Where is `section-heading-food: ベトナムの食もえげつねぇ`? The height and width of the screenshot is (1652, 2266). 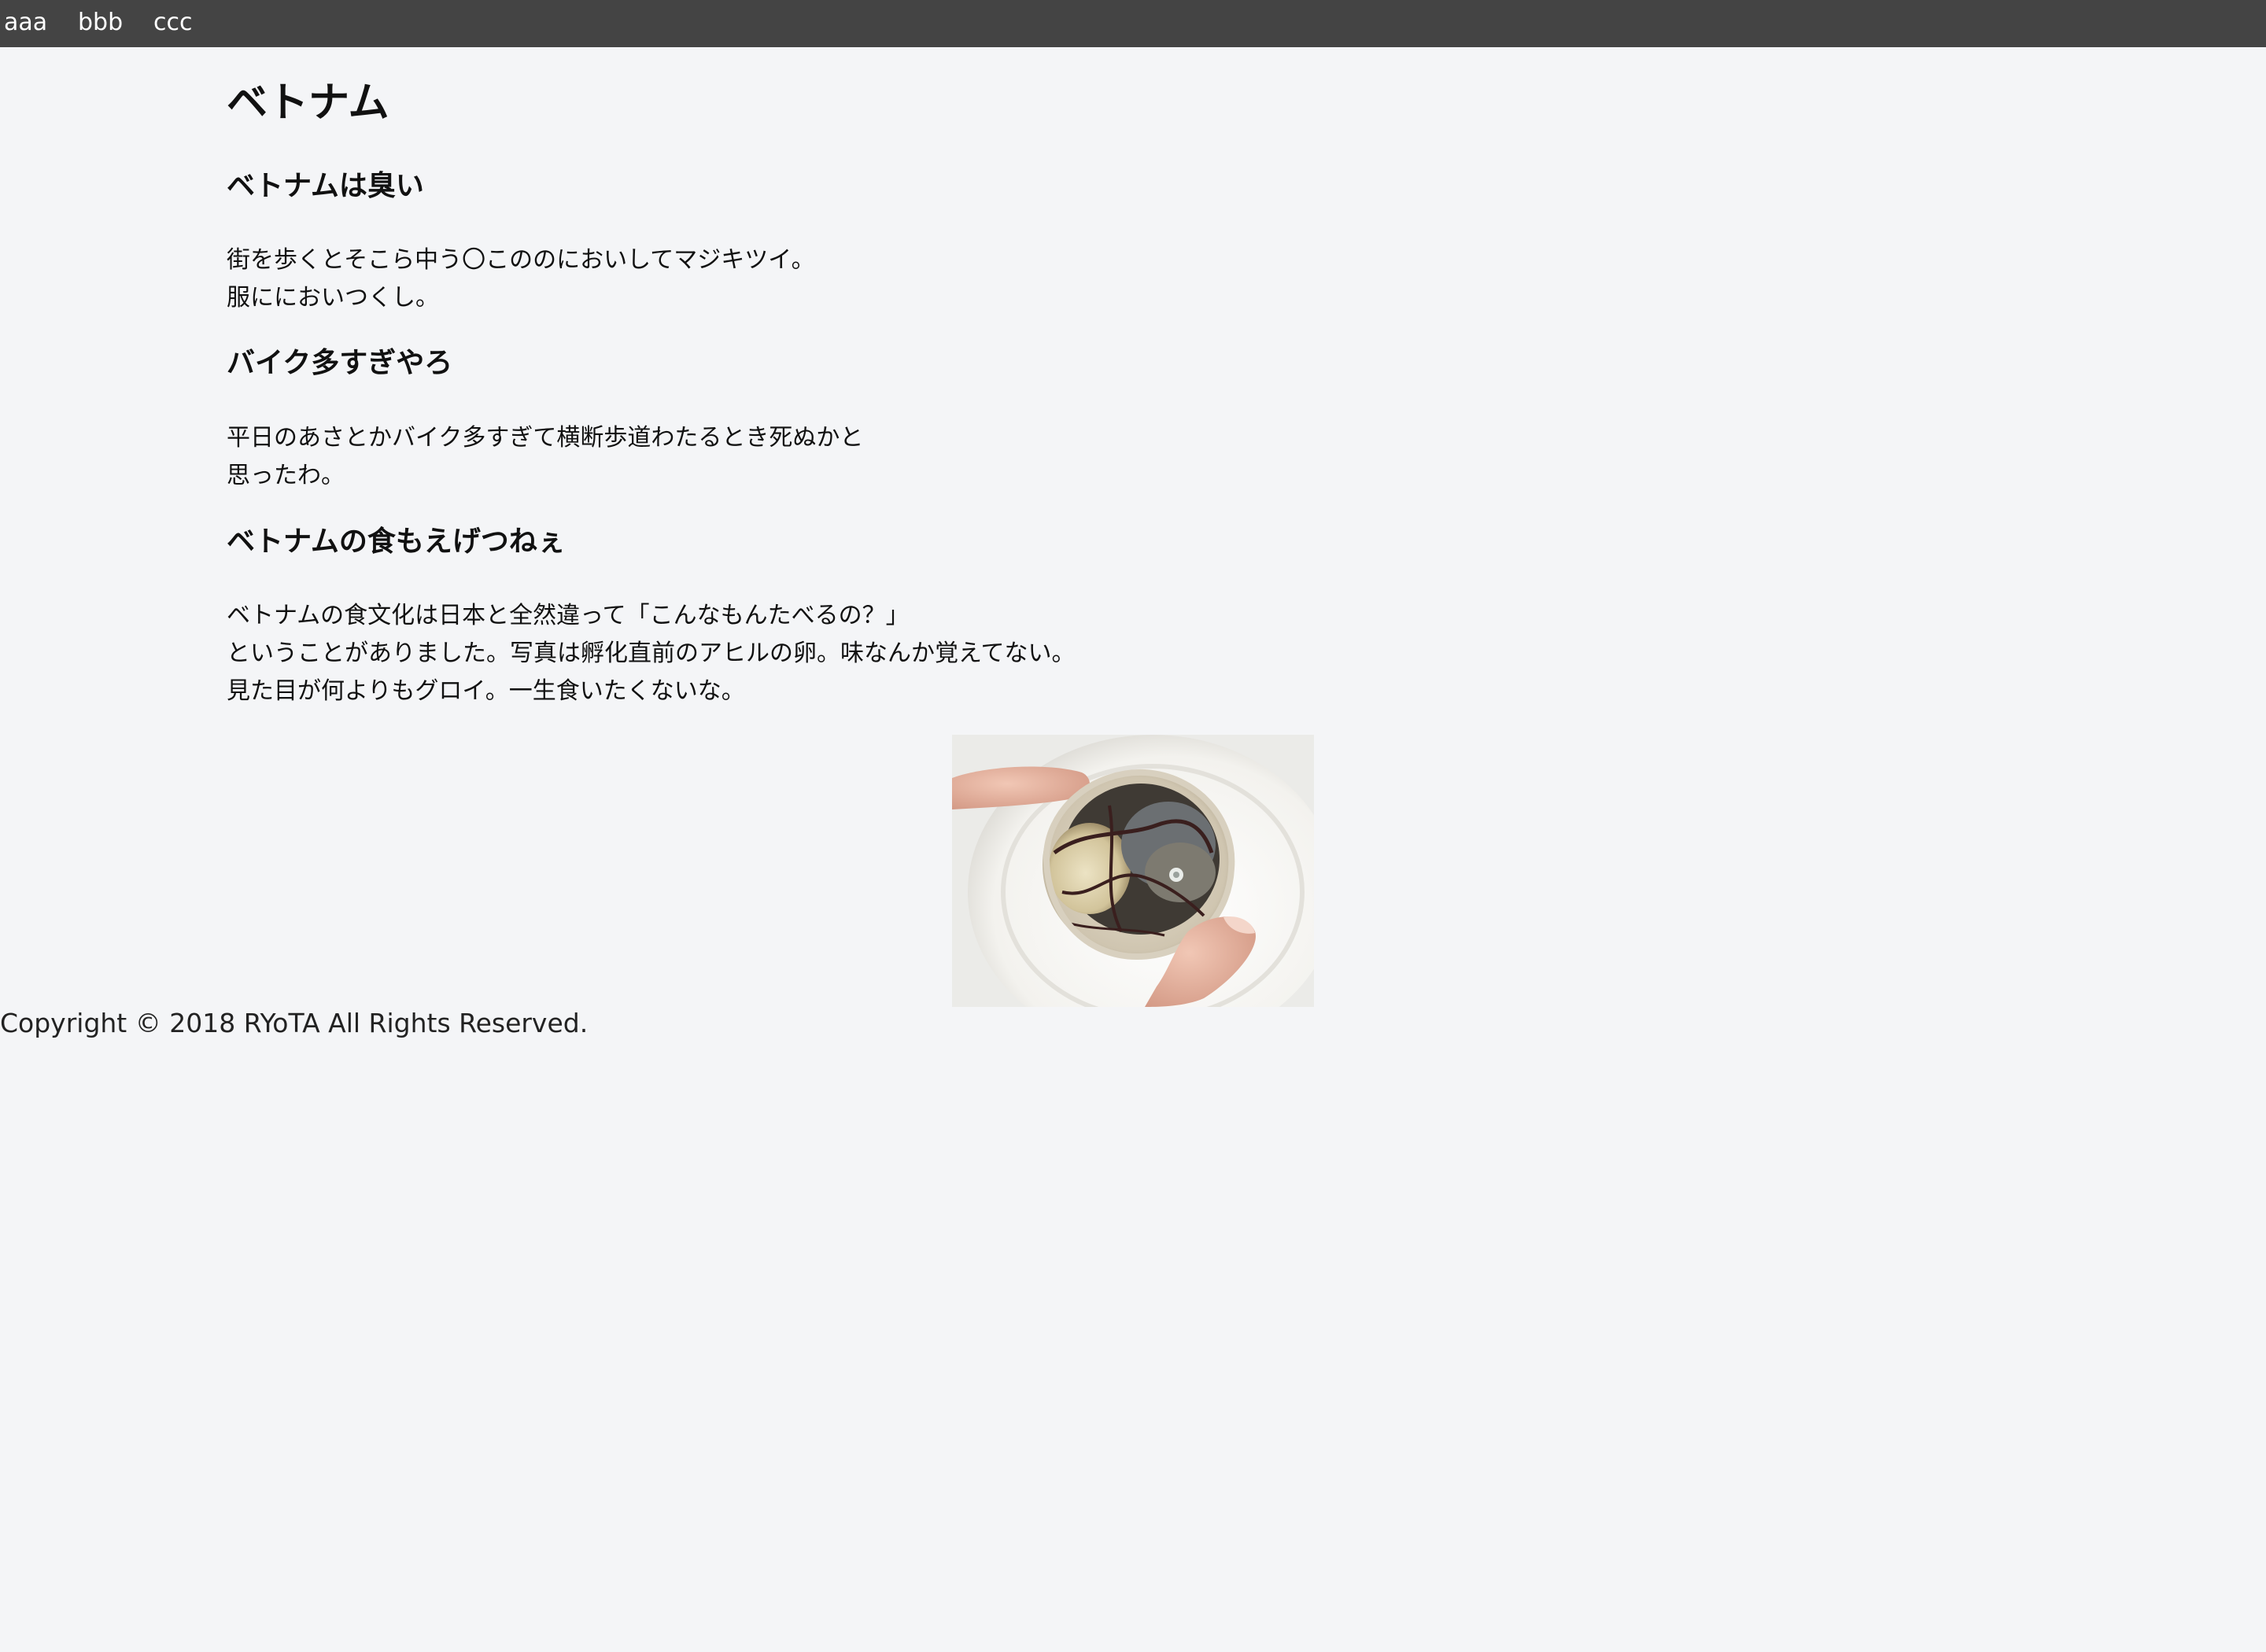
section-heading-food: ベトナムの食もえげつねぇ is located at coordinates (396, 541).